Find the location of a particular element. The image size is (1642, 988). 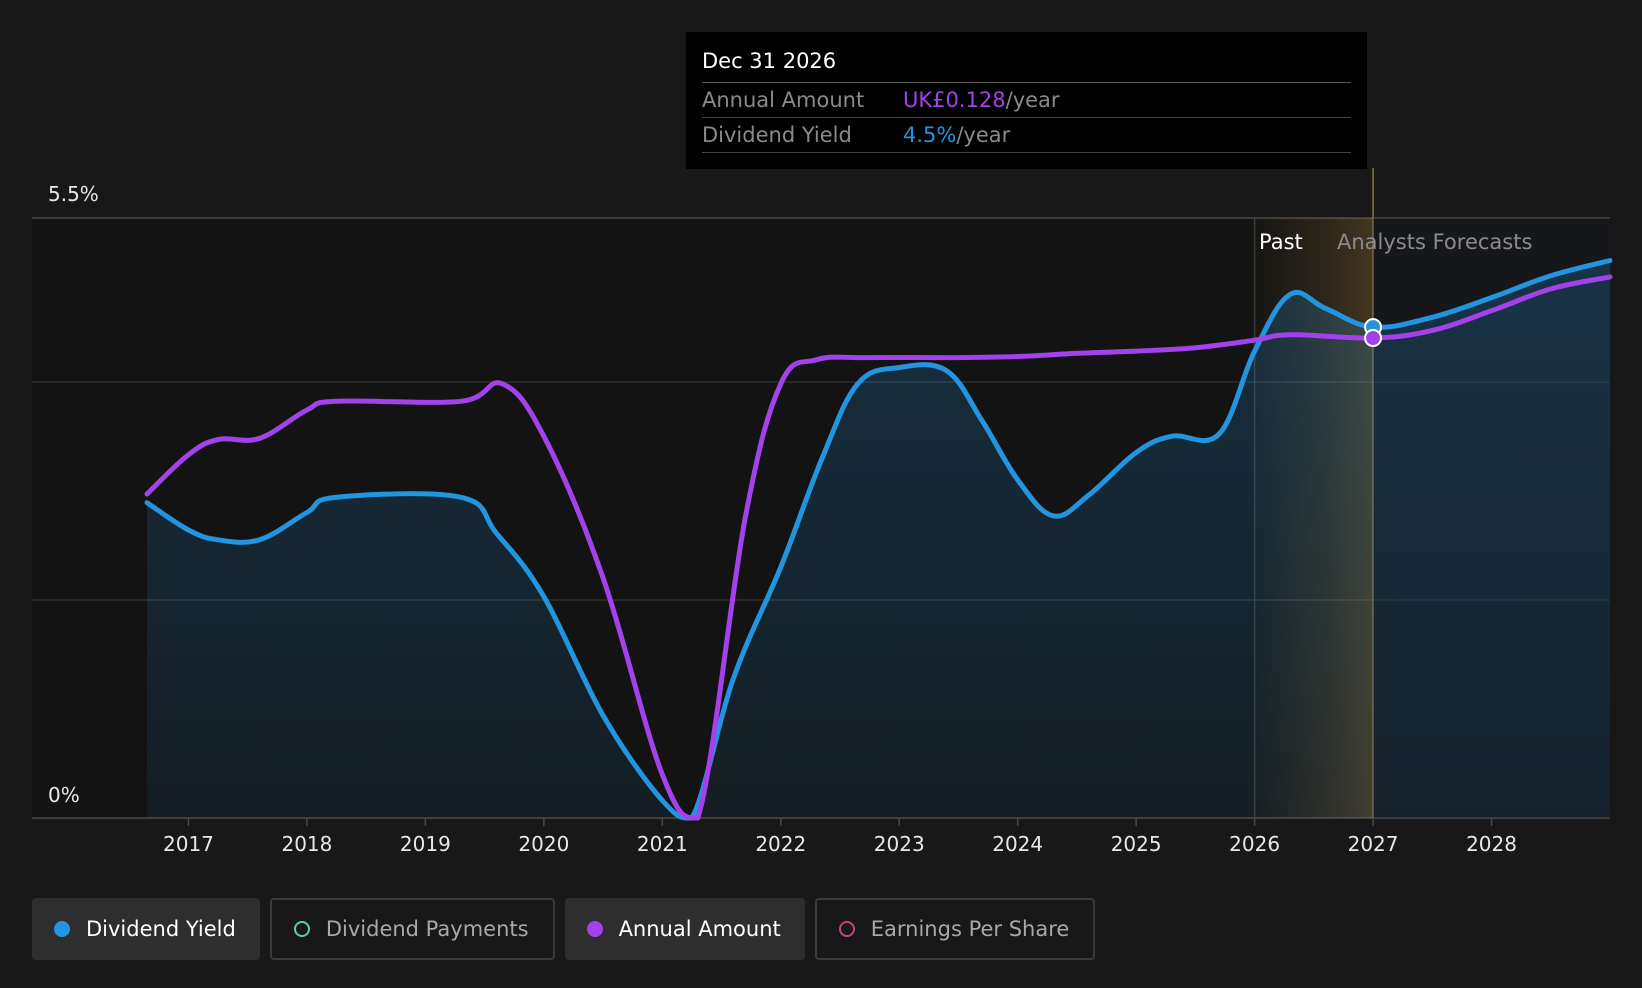

tooltip-value: UK£0.128 is located at coordinates (954, 100).